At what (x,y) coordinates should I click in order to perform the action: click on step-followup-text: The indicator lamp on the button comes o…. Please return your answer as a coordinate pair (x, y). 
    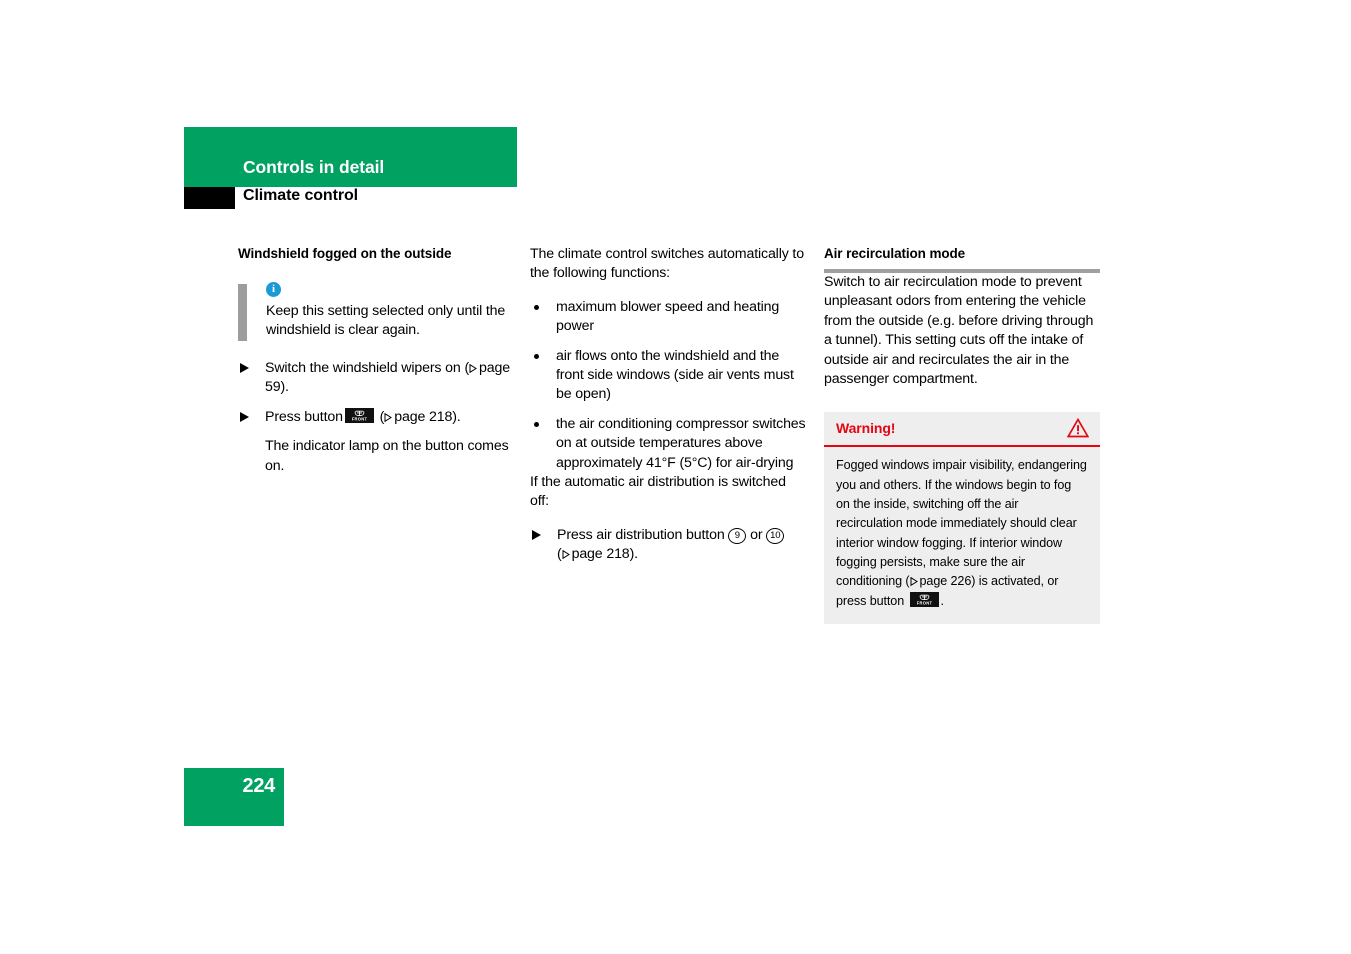
    Looking at the image, I should click on (387, 456).